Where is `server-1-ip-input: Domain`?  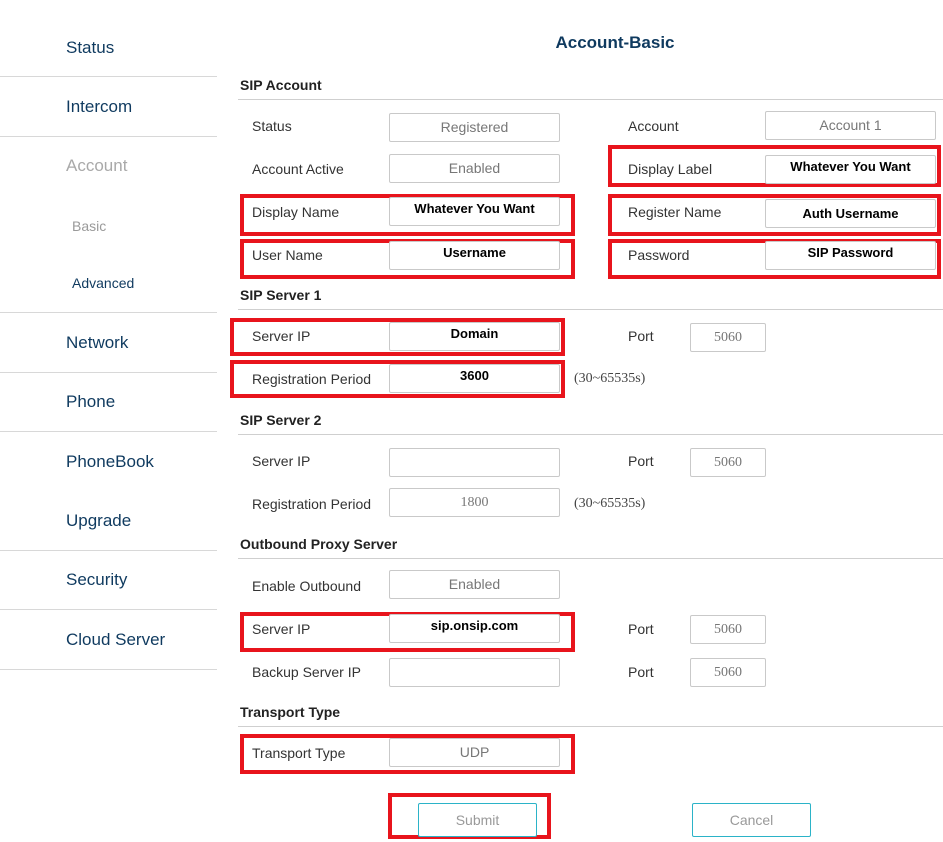 server-1-ip-input: Domain is located at coordinates (474, 336).